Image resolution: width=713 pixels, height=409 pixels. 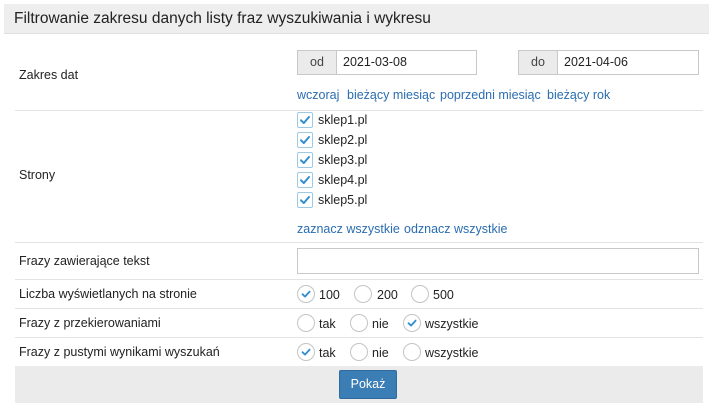 What do you see at coordinates (391, 95) in the screenshot?
I see `link-current-month: bieżący miesiąc` at bounding box center [391, 95].